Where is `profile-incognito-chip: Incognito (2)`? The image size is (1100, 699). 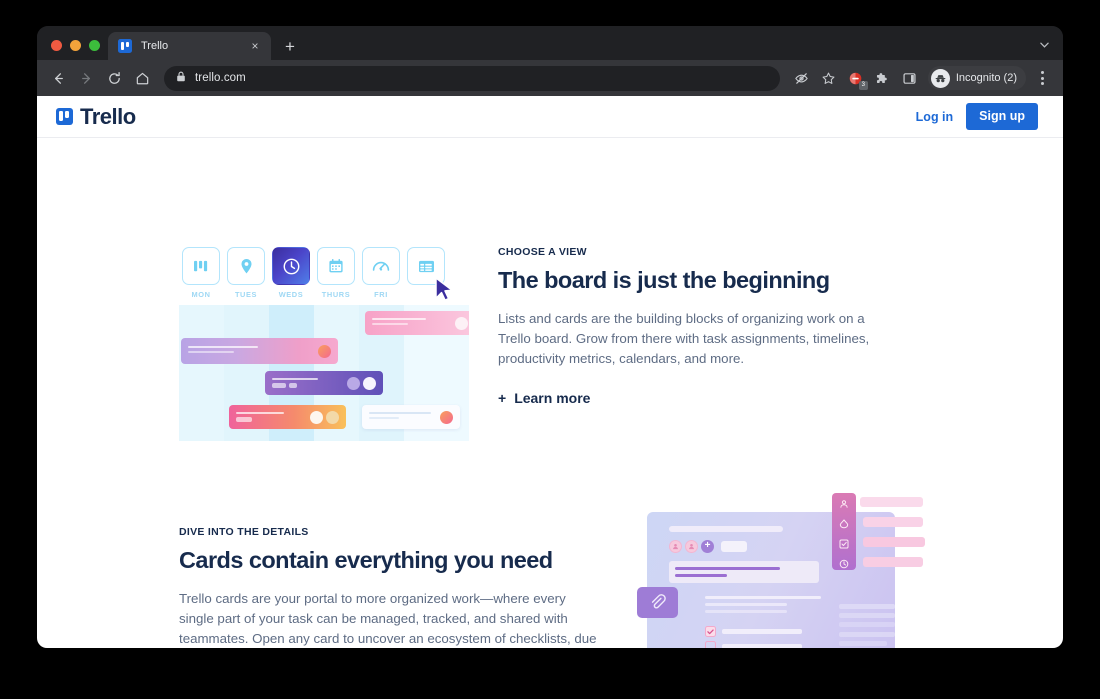
profile-incognito-chip: Incognito (2) is located at coordinates (976, 78).